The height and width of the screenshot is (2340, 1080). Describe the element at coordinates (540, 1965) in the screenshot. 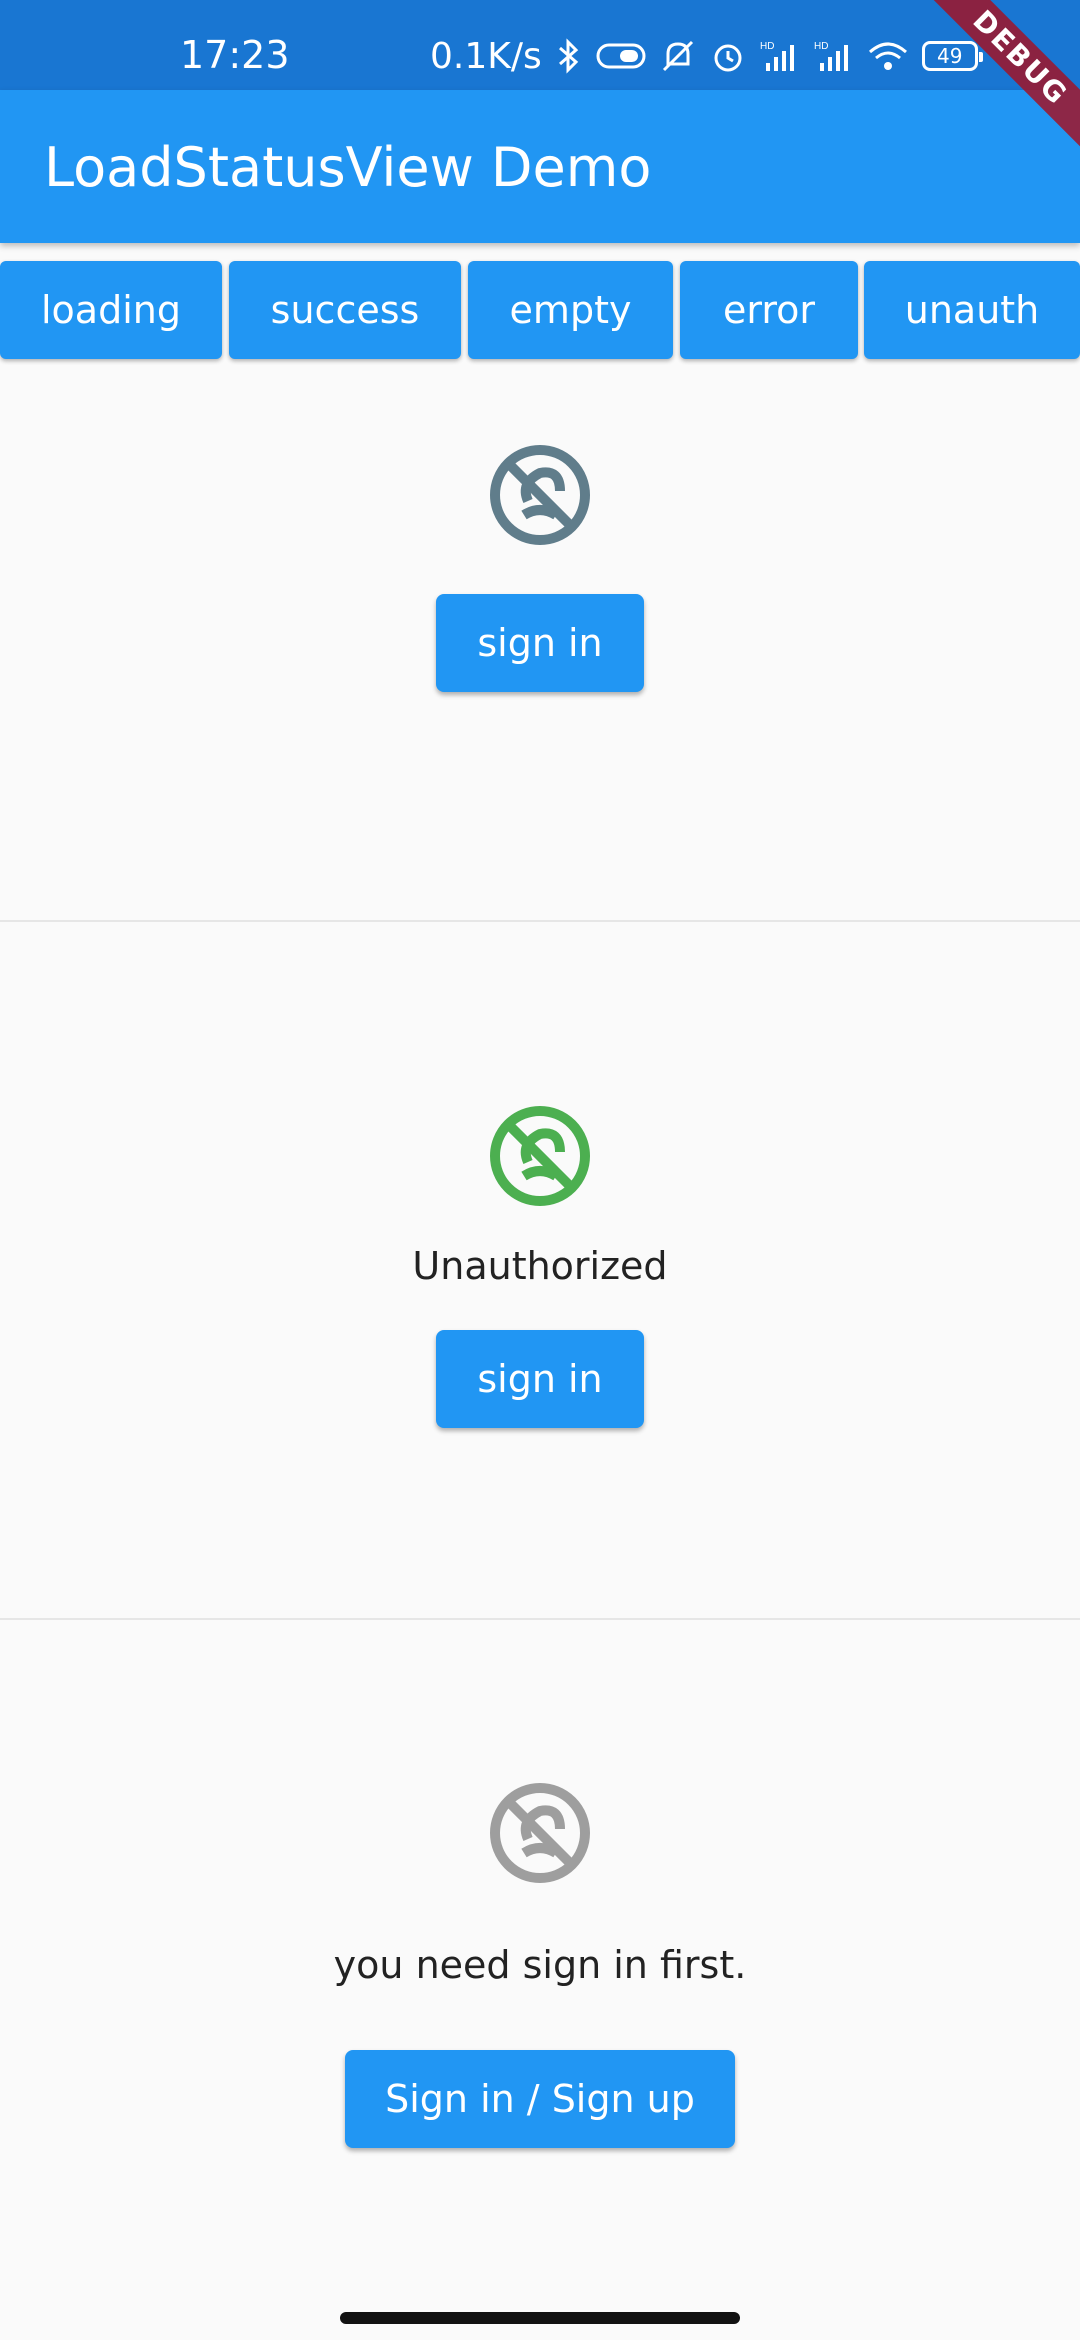

I see `status-message: you need sign in first.` at that location.